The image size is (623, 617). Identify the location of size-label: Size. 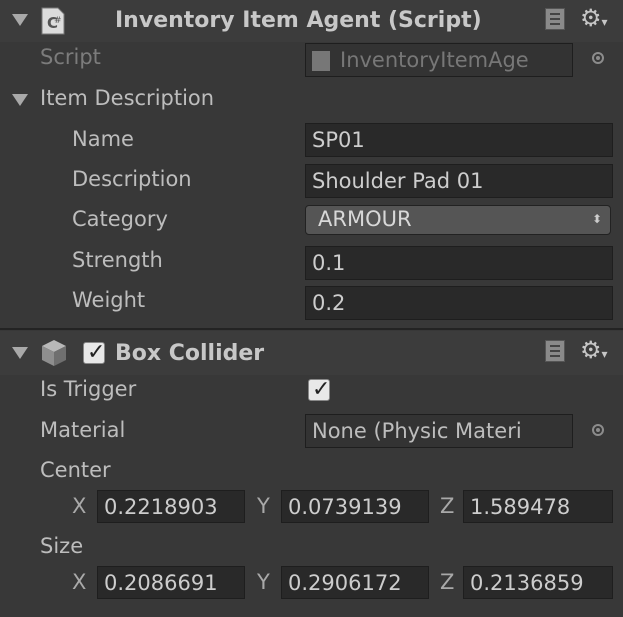
(62, 546).